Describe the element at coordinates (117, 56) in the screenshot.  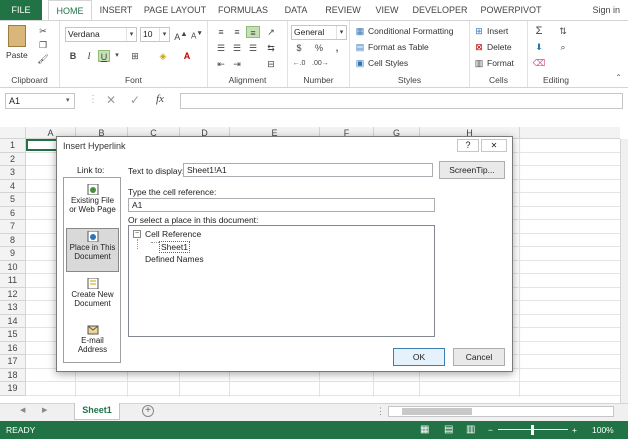
I see `underline-dropdown-icon: ▾` at that location.